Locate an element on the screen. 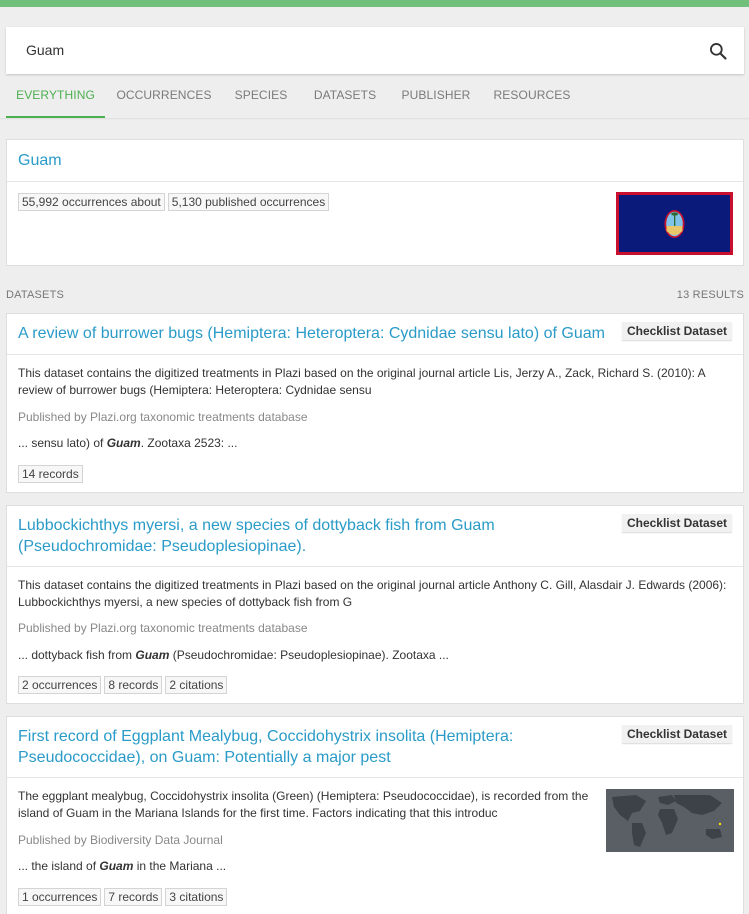 The image size is (749, 914). dataset-stats: 1 occurrences 7 records 3 citations is located at coordinates (124, 897).